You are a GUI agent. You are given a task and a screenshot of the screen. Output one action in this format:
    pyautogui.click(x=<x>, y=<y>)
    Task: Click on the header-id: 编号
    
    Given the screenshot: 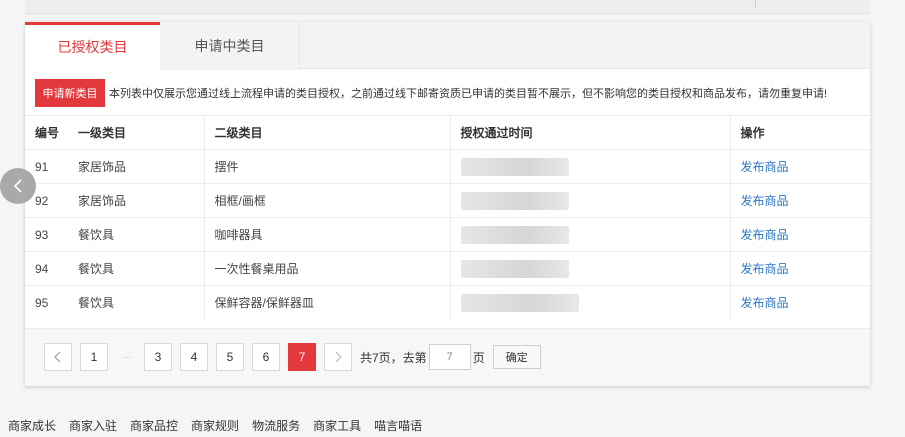 What is the action you would take?
    pyautogui.click(x=46, y=132)
    